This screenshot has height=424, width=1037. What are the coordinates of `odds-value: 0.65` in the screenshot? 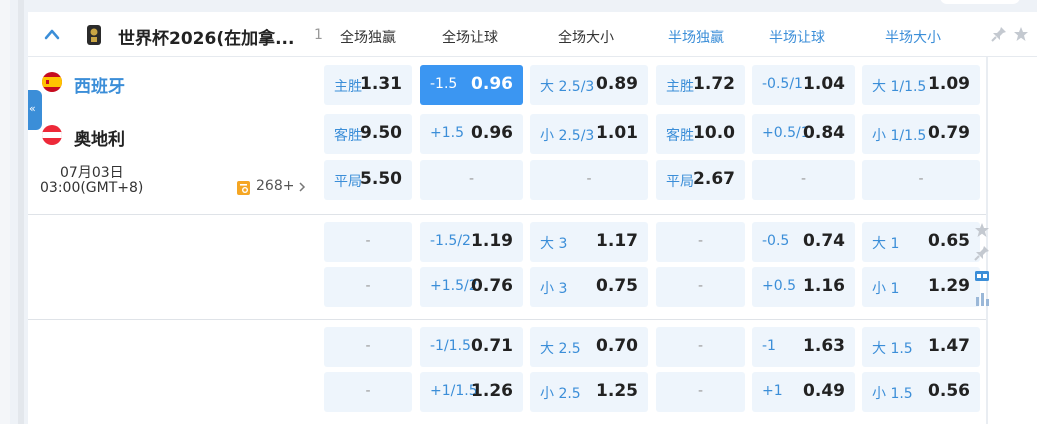 It's located at (949, 241).